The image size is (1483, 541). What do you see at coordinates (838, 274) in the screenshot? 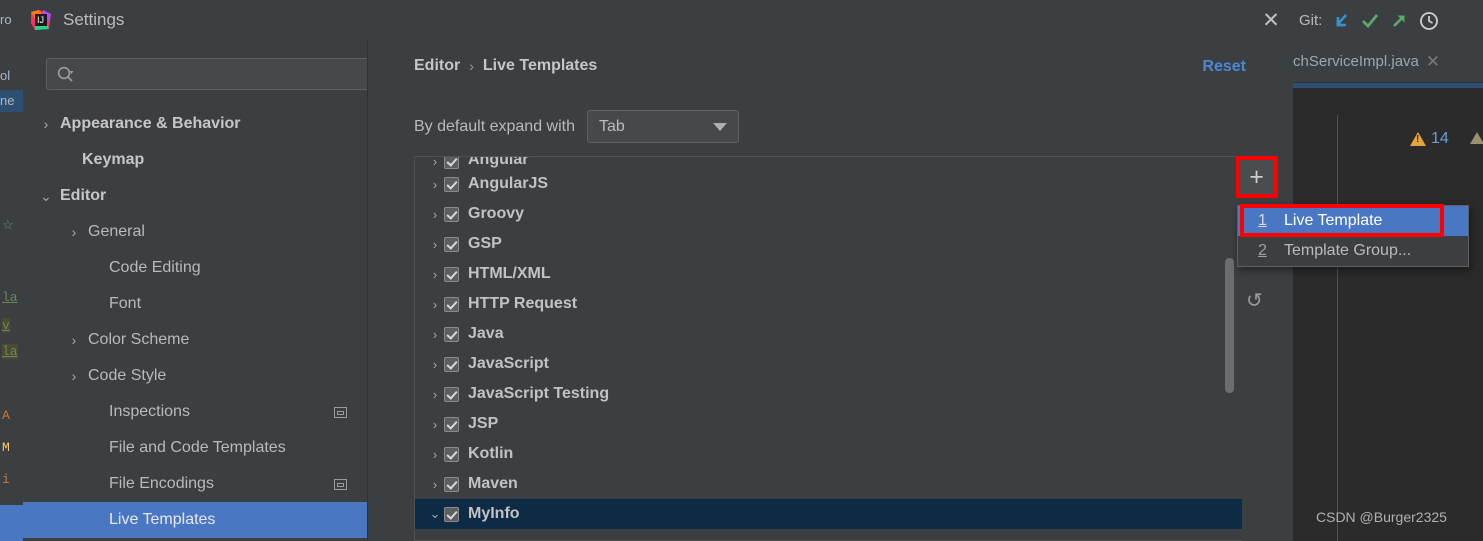
I see `template-group-row: › HTML/XML` at bounding box center [838, 274].